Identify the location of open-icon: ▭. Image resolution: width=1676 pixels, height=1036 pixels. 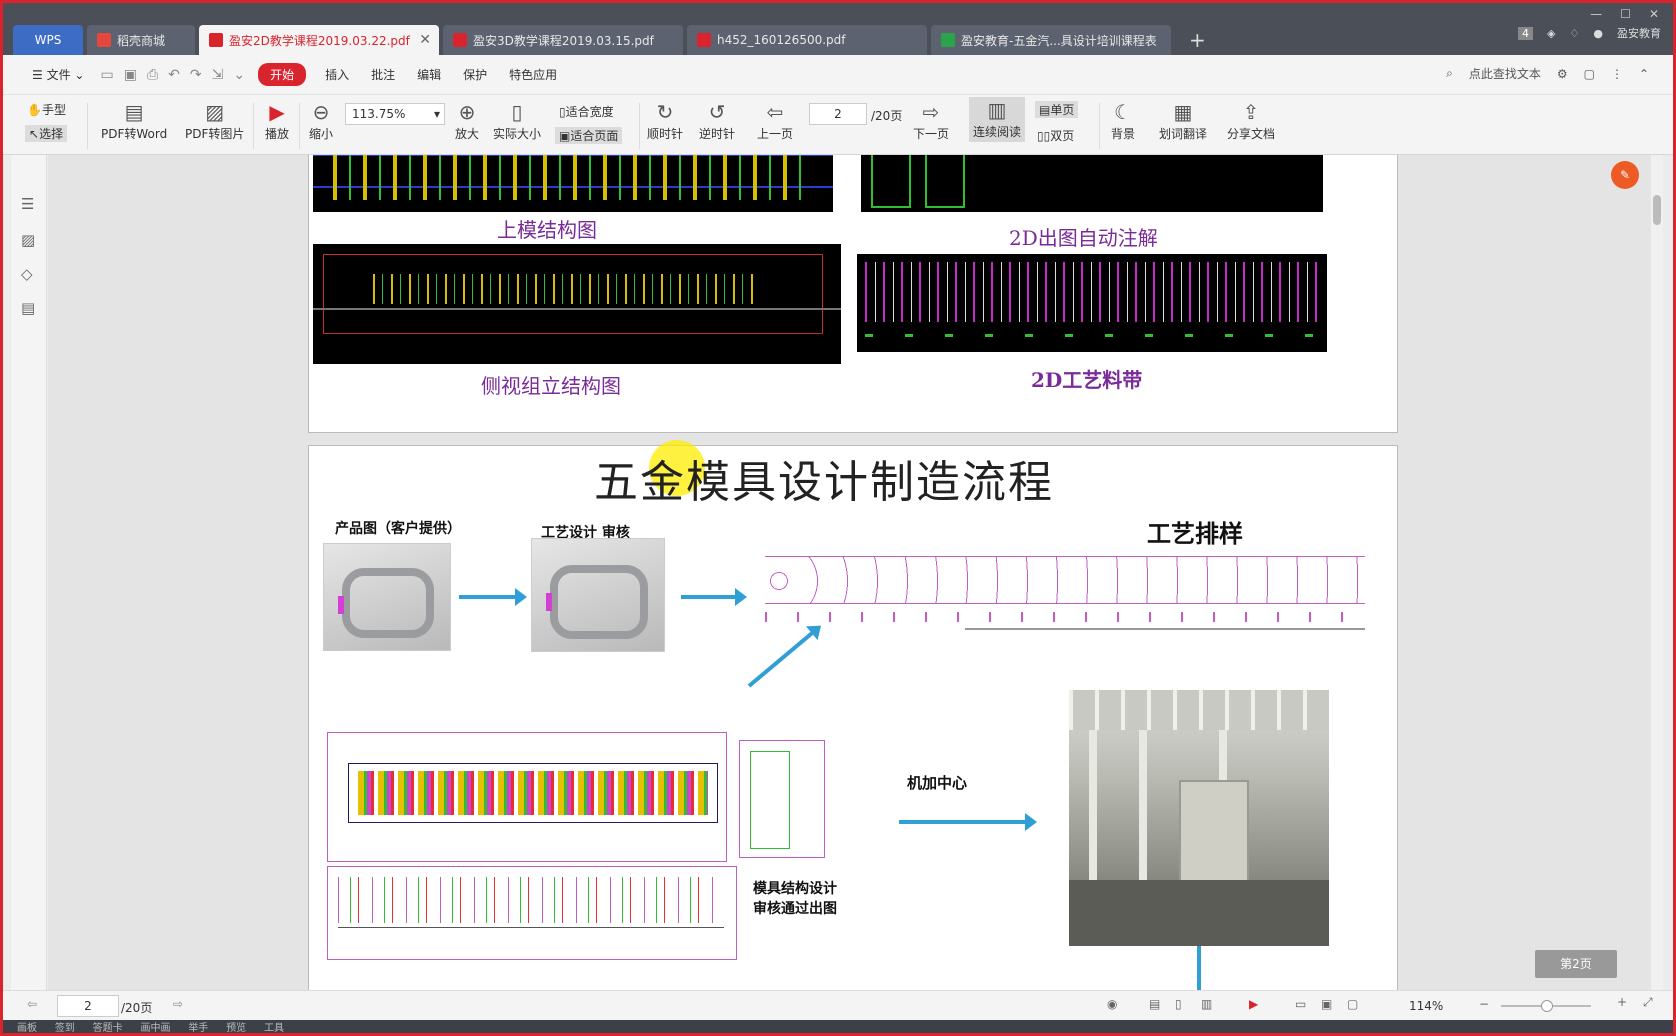
(106, 75).